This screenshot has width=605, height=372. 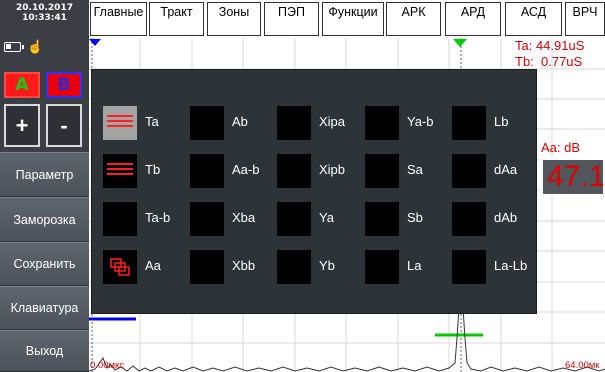 What do you see at coordinates (473, 19) in the screenshot?
I see `tab-ard: АРД` at bounding box center [473, 19].